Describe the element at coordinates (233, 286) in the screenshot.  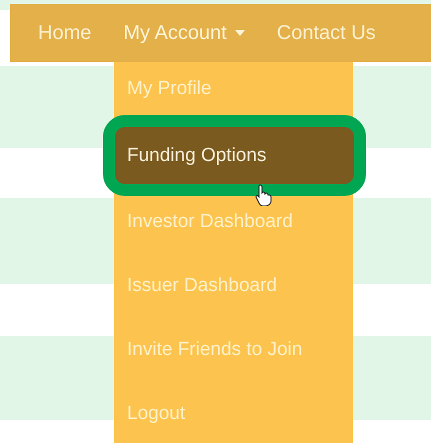
I see `menu-item: Issuer Dashboard` at that location.